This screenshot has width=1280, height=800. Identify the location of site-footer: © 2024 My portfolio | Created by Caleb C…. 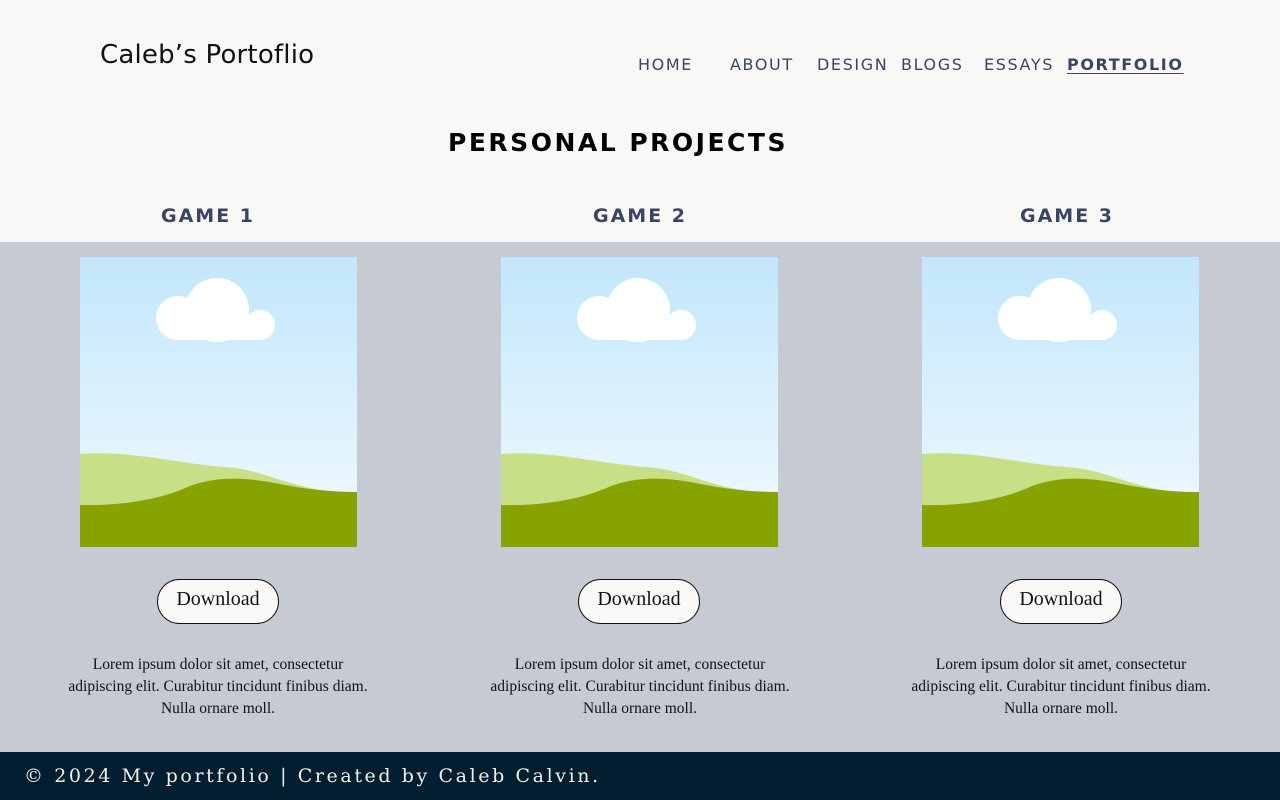
(640, 776).